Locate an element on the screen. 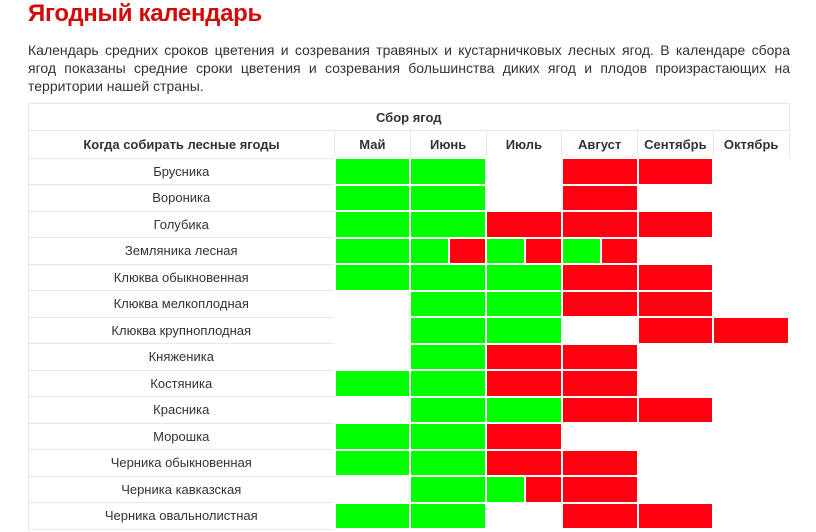 This screenshot has height=532, width=816. month-header: Сентябрь is located at coordinates (675, 144).